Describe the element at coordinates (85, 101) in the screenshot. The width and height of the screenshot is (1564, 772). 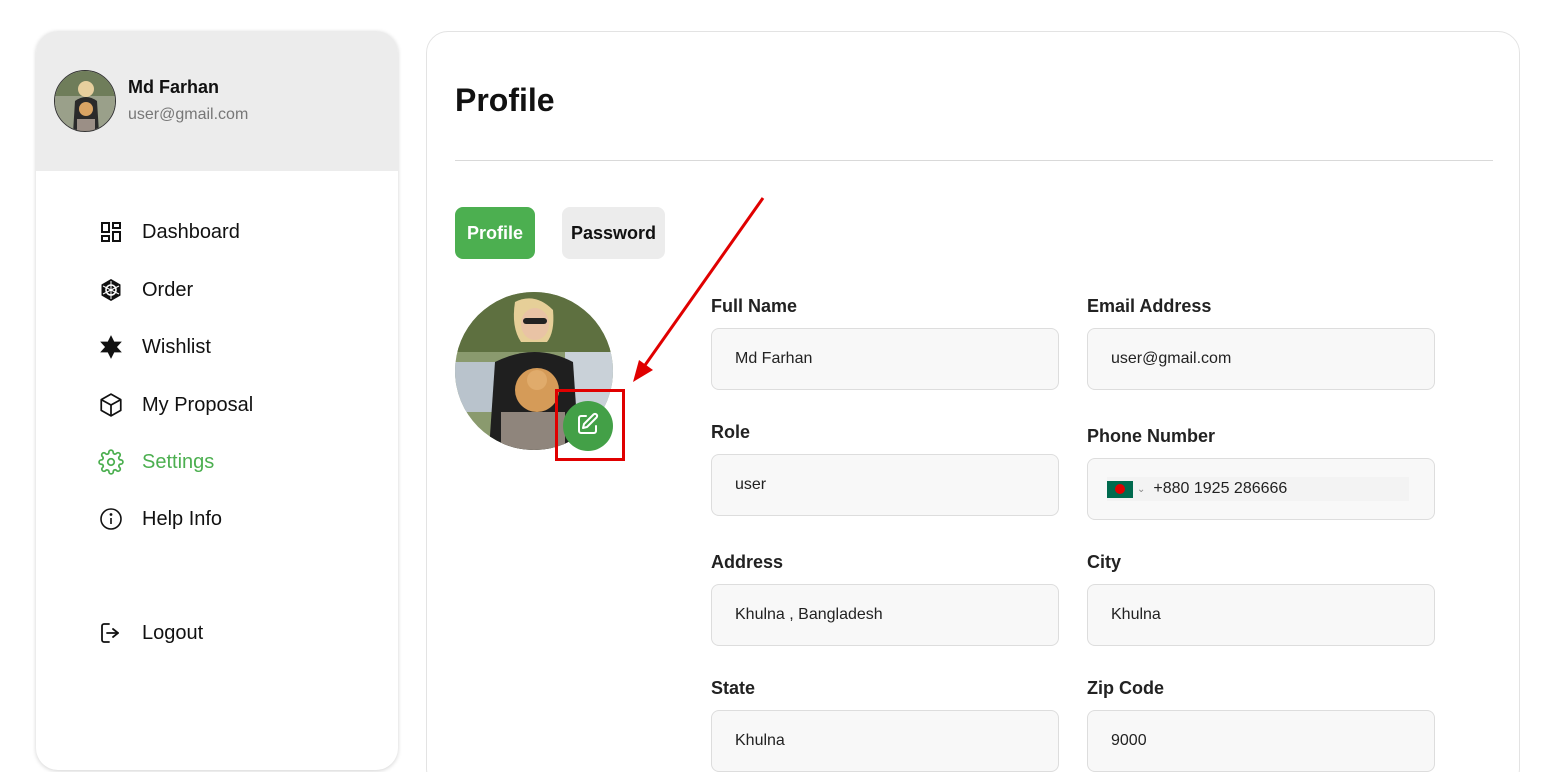
I see `avatar` at that location.